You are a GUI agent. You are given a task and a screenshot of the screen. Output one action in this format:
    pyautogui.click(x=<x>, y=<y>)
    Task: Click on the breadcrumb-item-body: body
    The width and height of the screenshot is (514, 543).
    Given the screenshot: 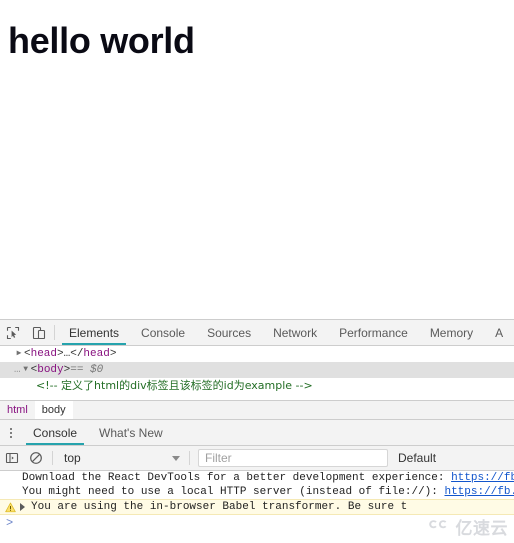 What is the action you would take?
    pyautogui.click(x=53, y=410)
    